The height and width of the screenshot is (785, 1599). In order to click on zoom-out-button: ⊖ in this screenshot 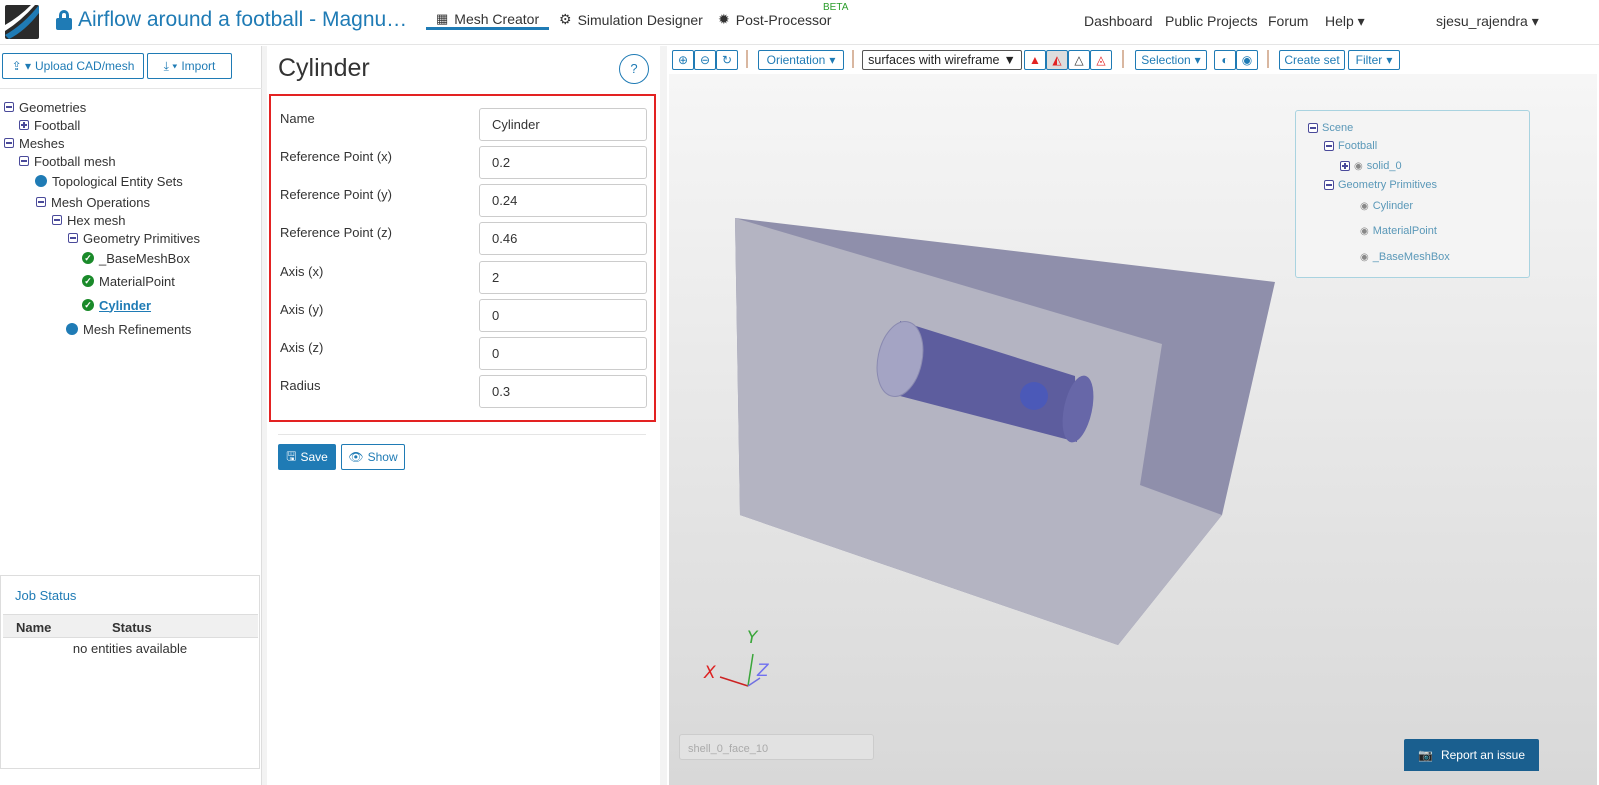, I will do `click(705, 60)`.